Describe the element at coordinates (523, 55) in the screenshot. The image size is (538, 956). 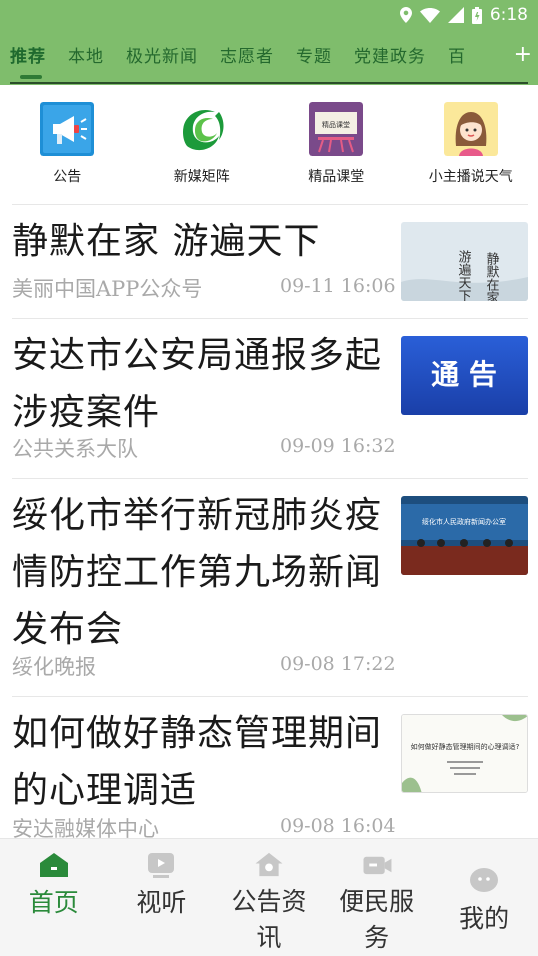
I see `add-channel-button: +` at that location.